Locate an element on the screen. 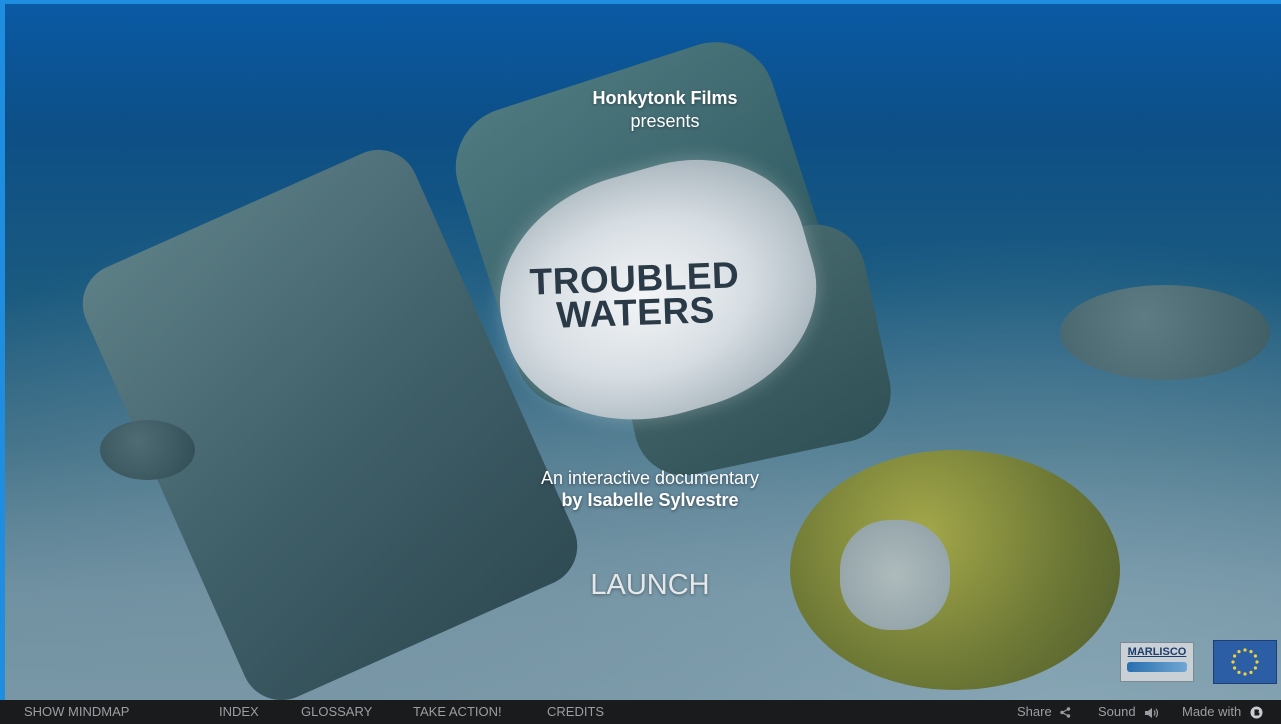 Image resolution: width=1281 pixels, height=724 pixels. credits-link: CREDITS is located at coordinates (575, 712).